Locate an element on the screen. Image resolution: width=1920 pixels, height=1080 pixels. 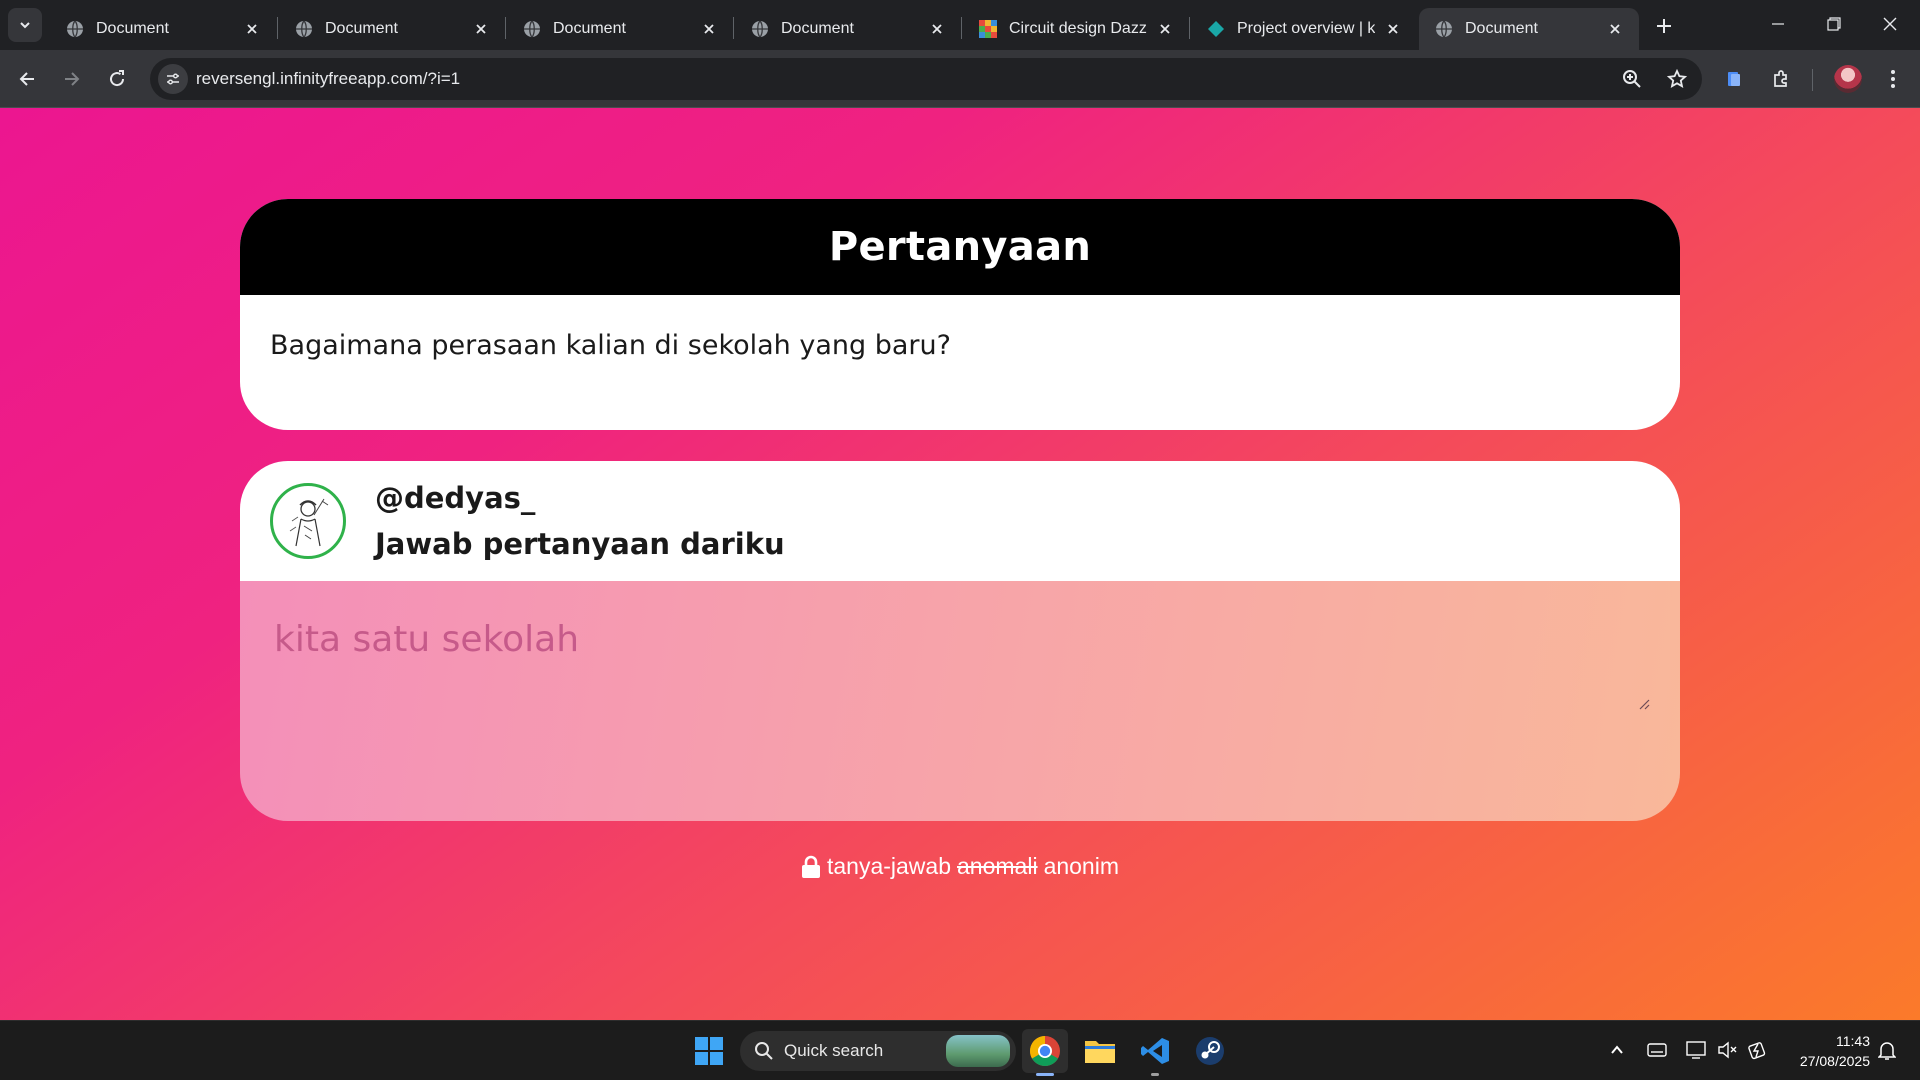
tab-1: Document is located at coordinates (163, 29).